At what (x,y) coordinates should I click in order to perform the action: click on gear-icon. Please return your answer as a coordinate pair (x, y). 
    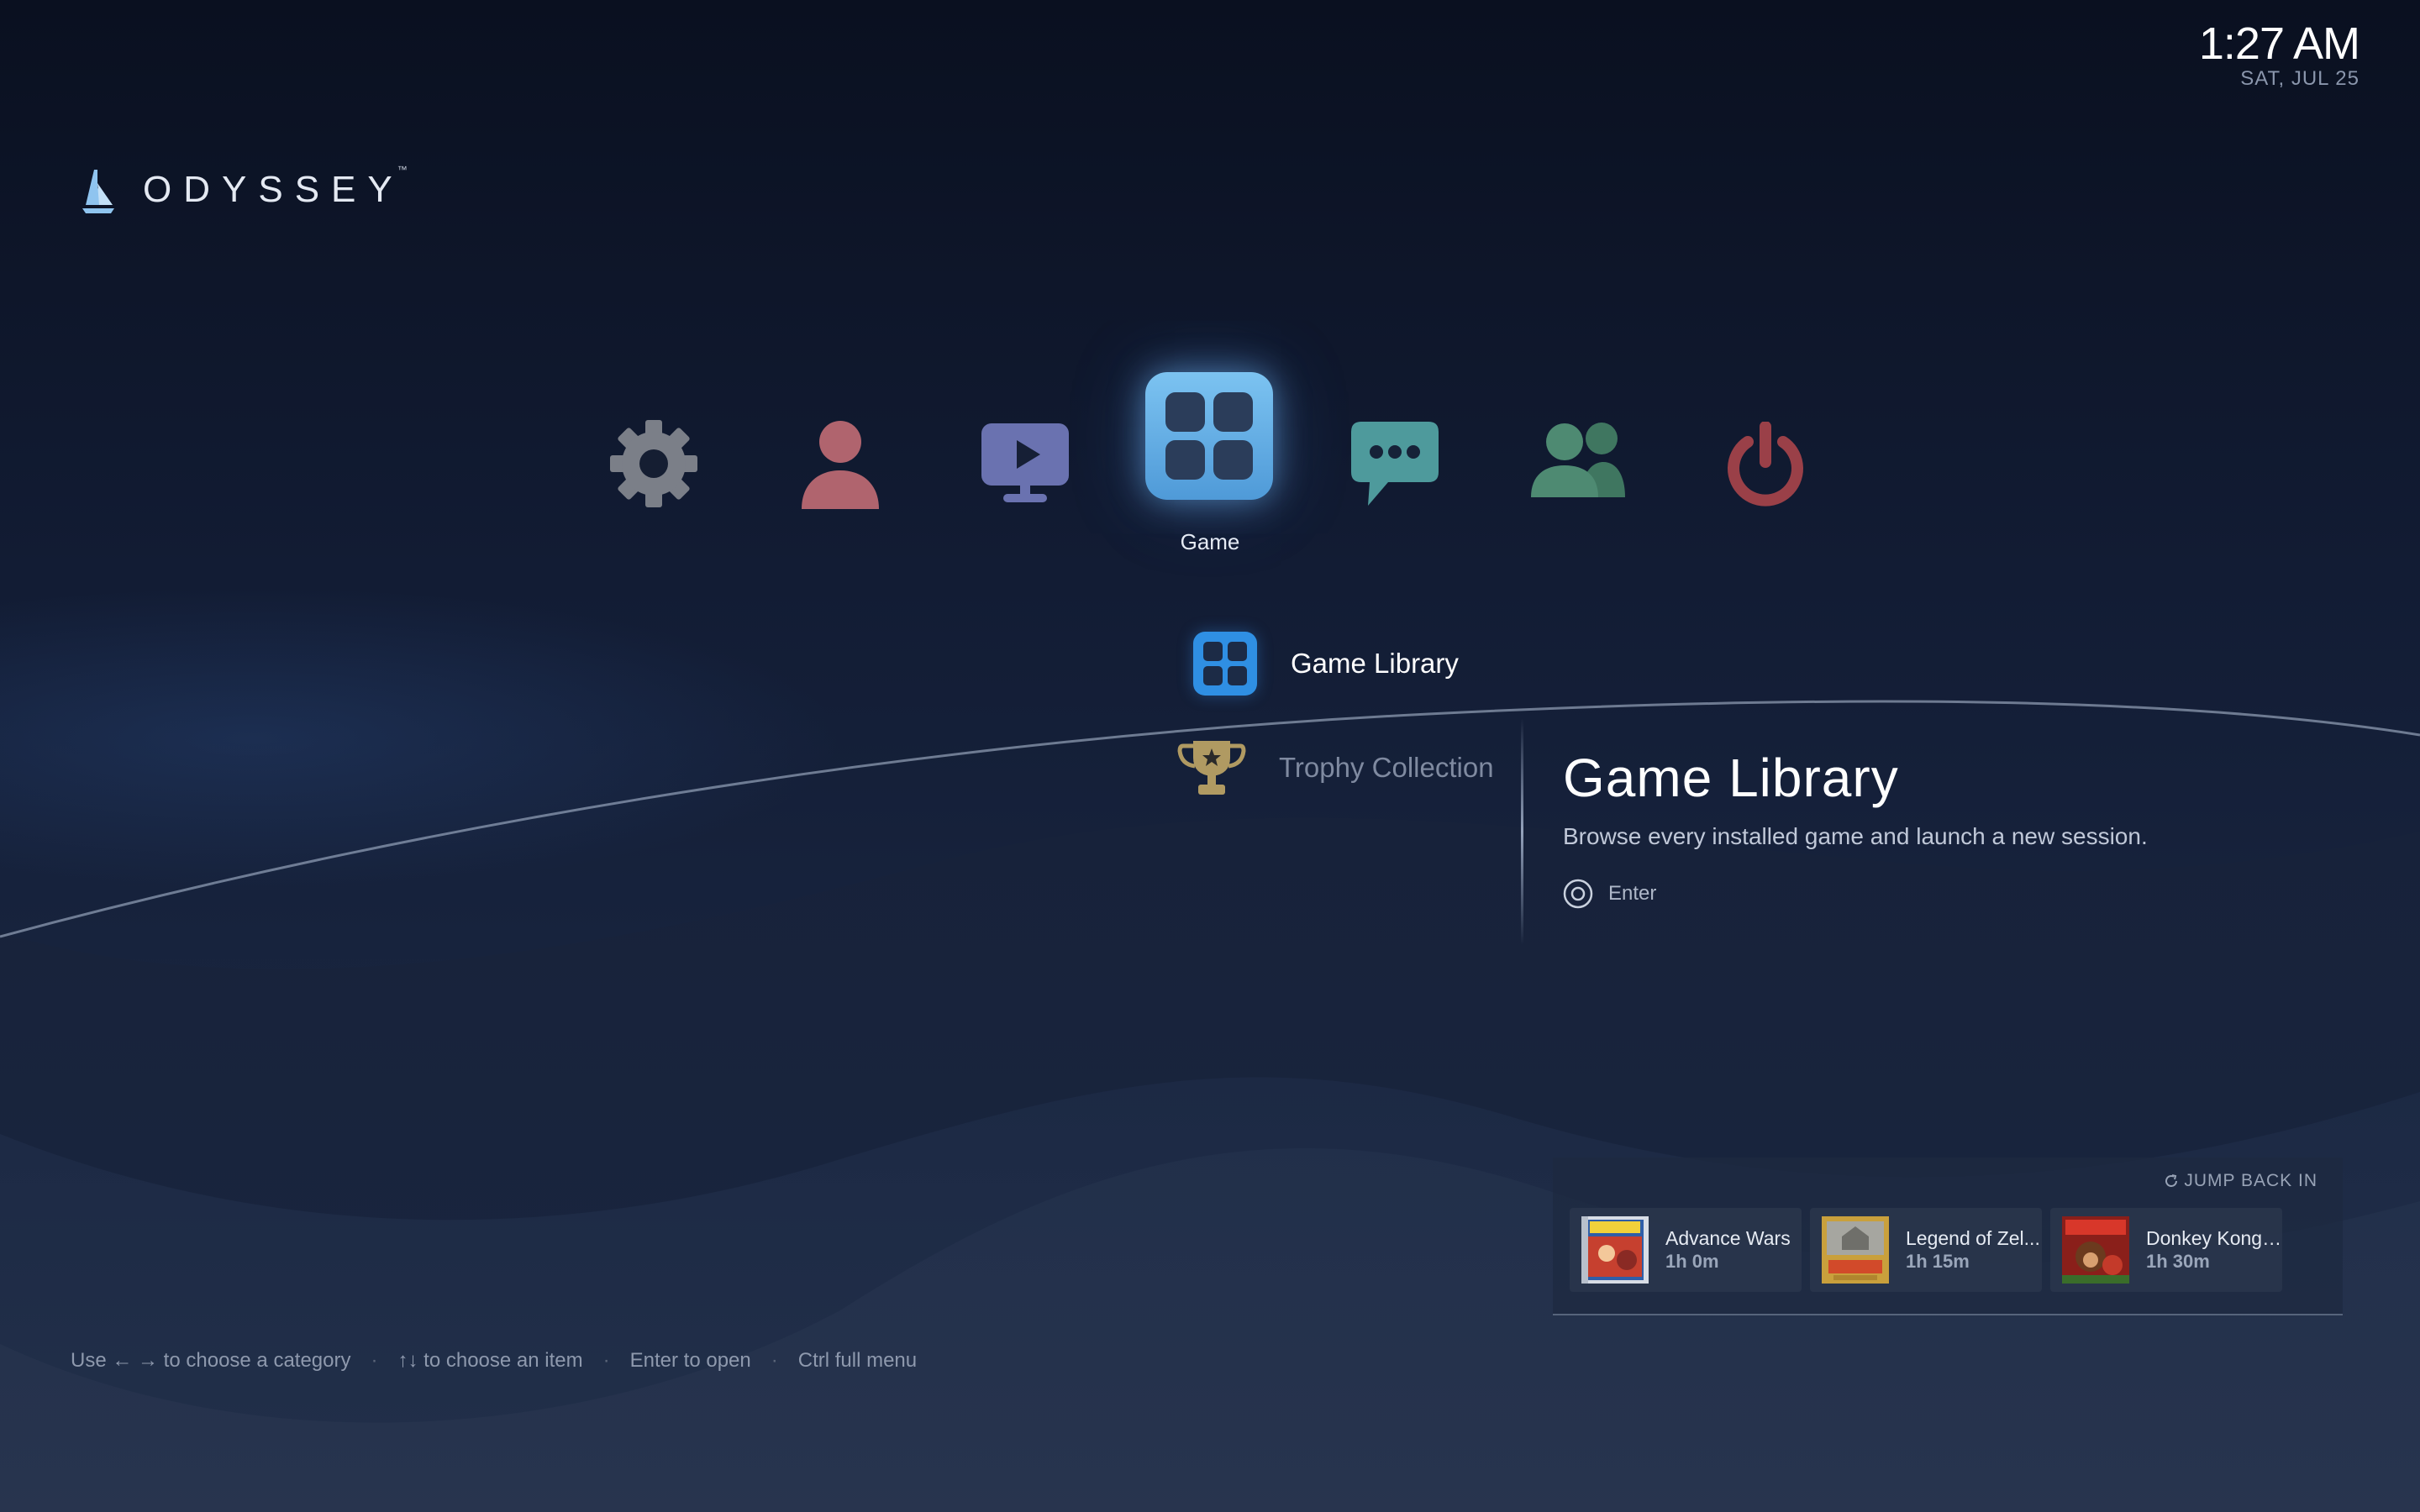
    Looking at the image, I should click on (653, 463).